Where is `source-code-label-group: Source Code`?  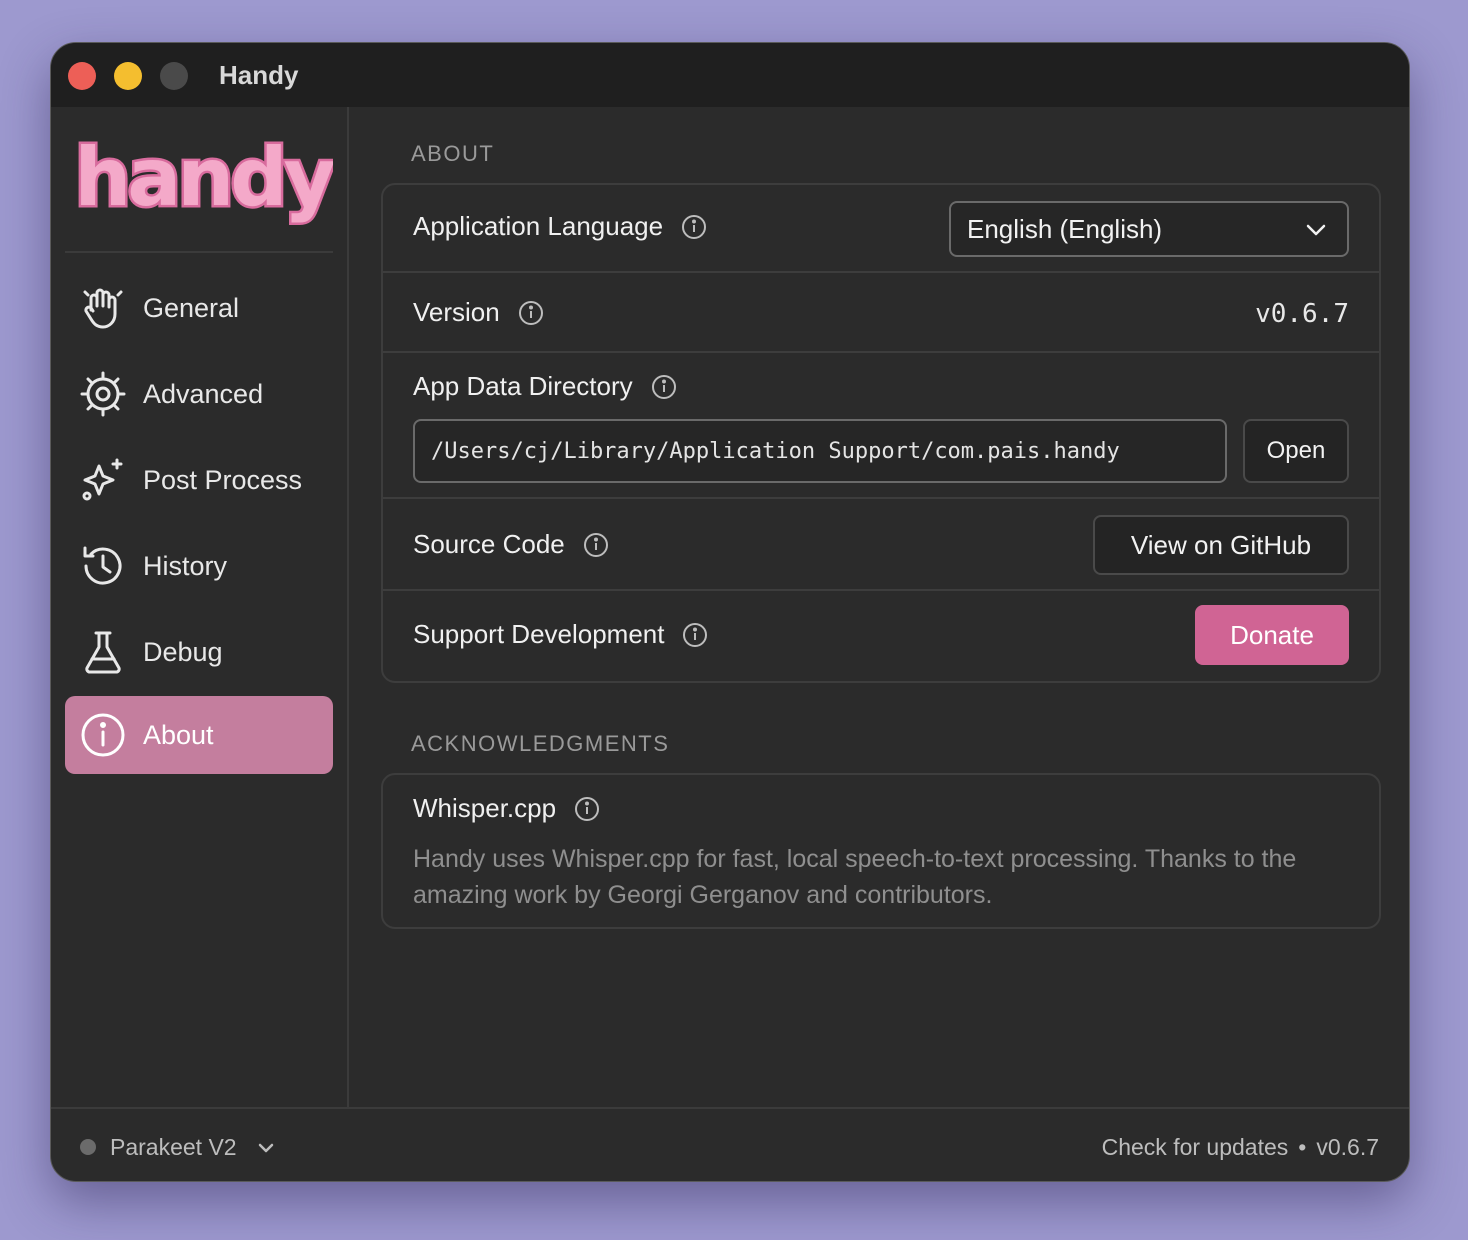 source-code-label-group: Source Code is located at coordinates (511, 544).